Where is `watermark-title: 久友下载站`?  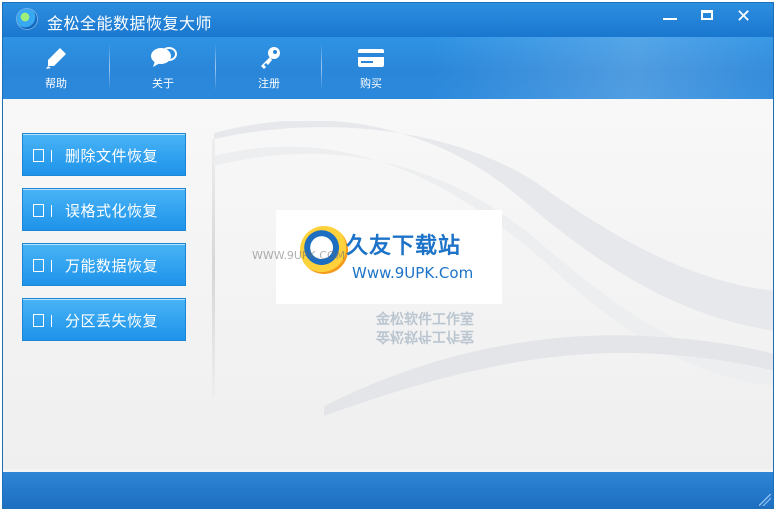
watermark-title: 久友下载站 is located at coordinates (404, 246).